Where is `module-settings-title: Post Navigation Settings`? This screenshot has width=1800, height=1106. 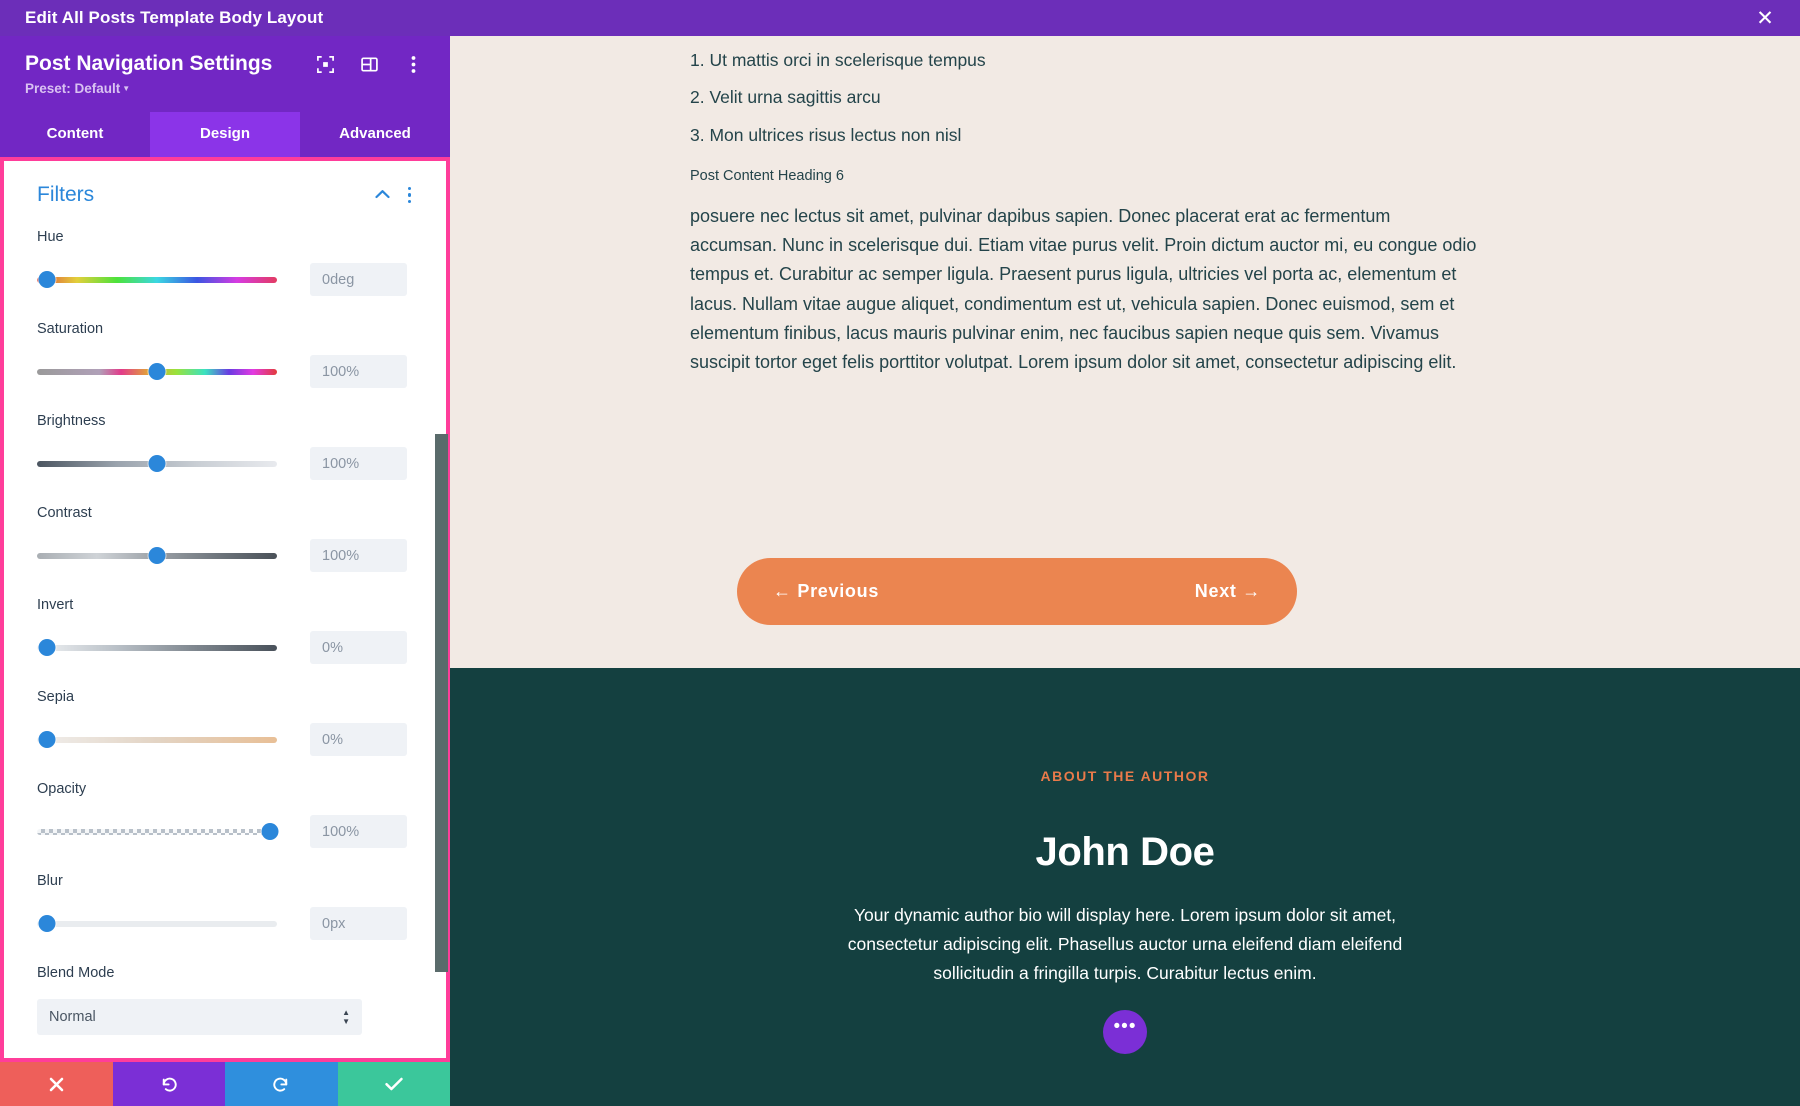
module-settings-title: Post Navigation Settings is located at coordinates (149, 63).